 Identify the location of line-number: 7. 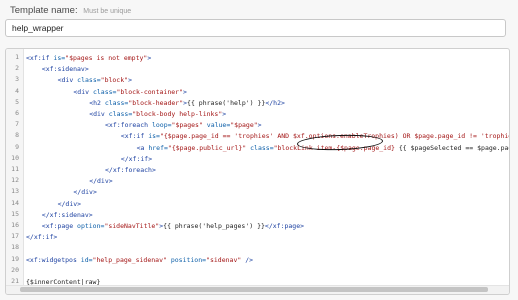
(17, 124).